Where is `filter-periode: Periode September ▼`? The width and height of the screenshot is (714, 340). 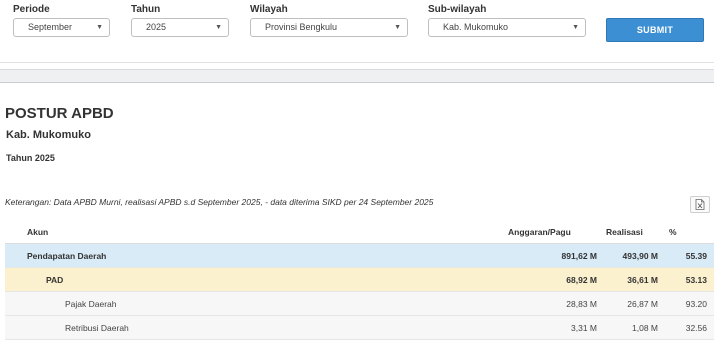
filter-periode: Periode September ▼ is located at coordinates (61, 20).